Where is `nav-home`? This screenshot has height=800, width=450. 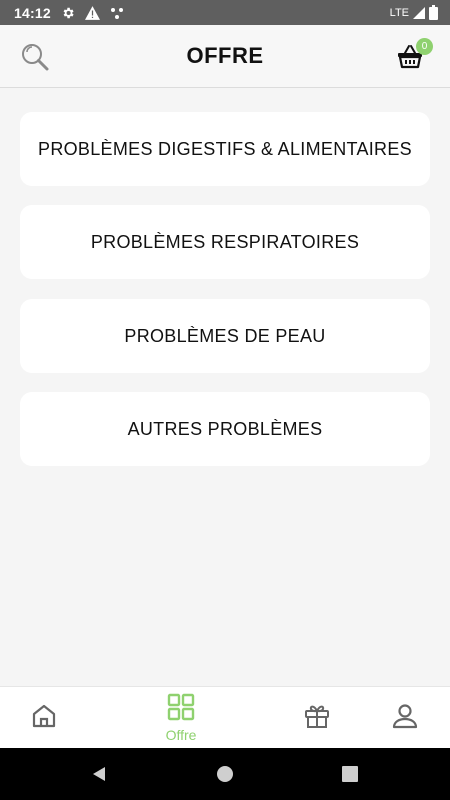
nav-home is located at coordinates (44, 718).